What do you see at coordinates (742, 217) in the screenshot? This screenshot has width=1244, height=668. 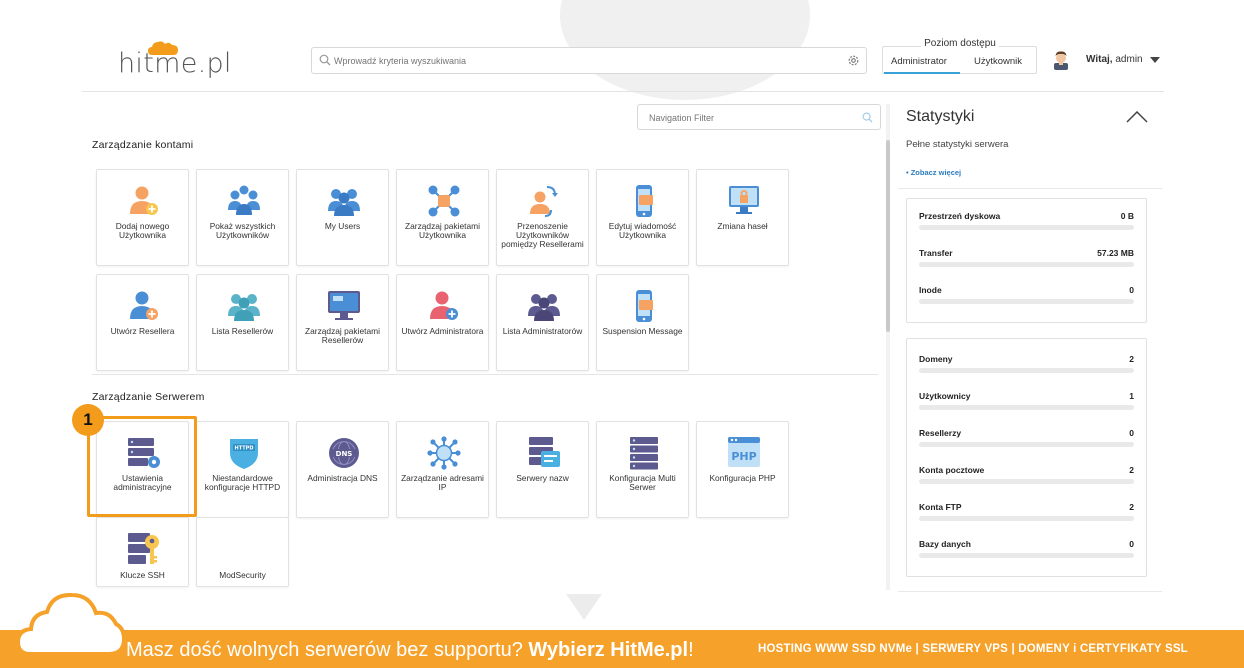 I see `tile-change-passwords: Zmiana haseł` at bounding box center [742, 217].